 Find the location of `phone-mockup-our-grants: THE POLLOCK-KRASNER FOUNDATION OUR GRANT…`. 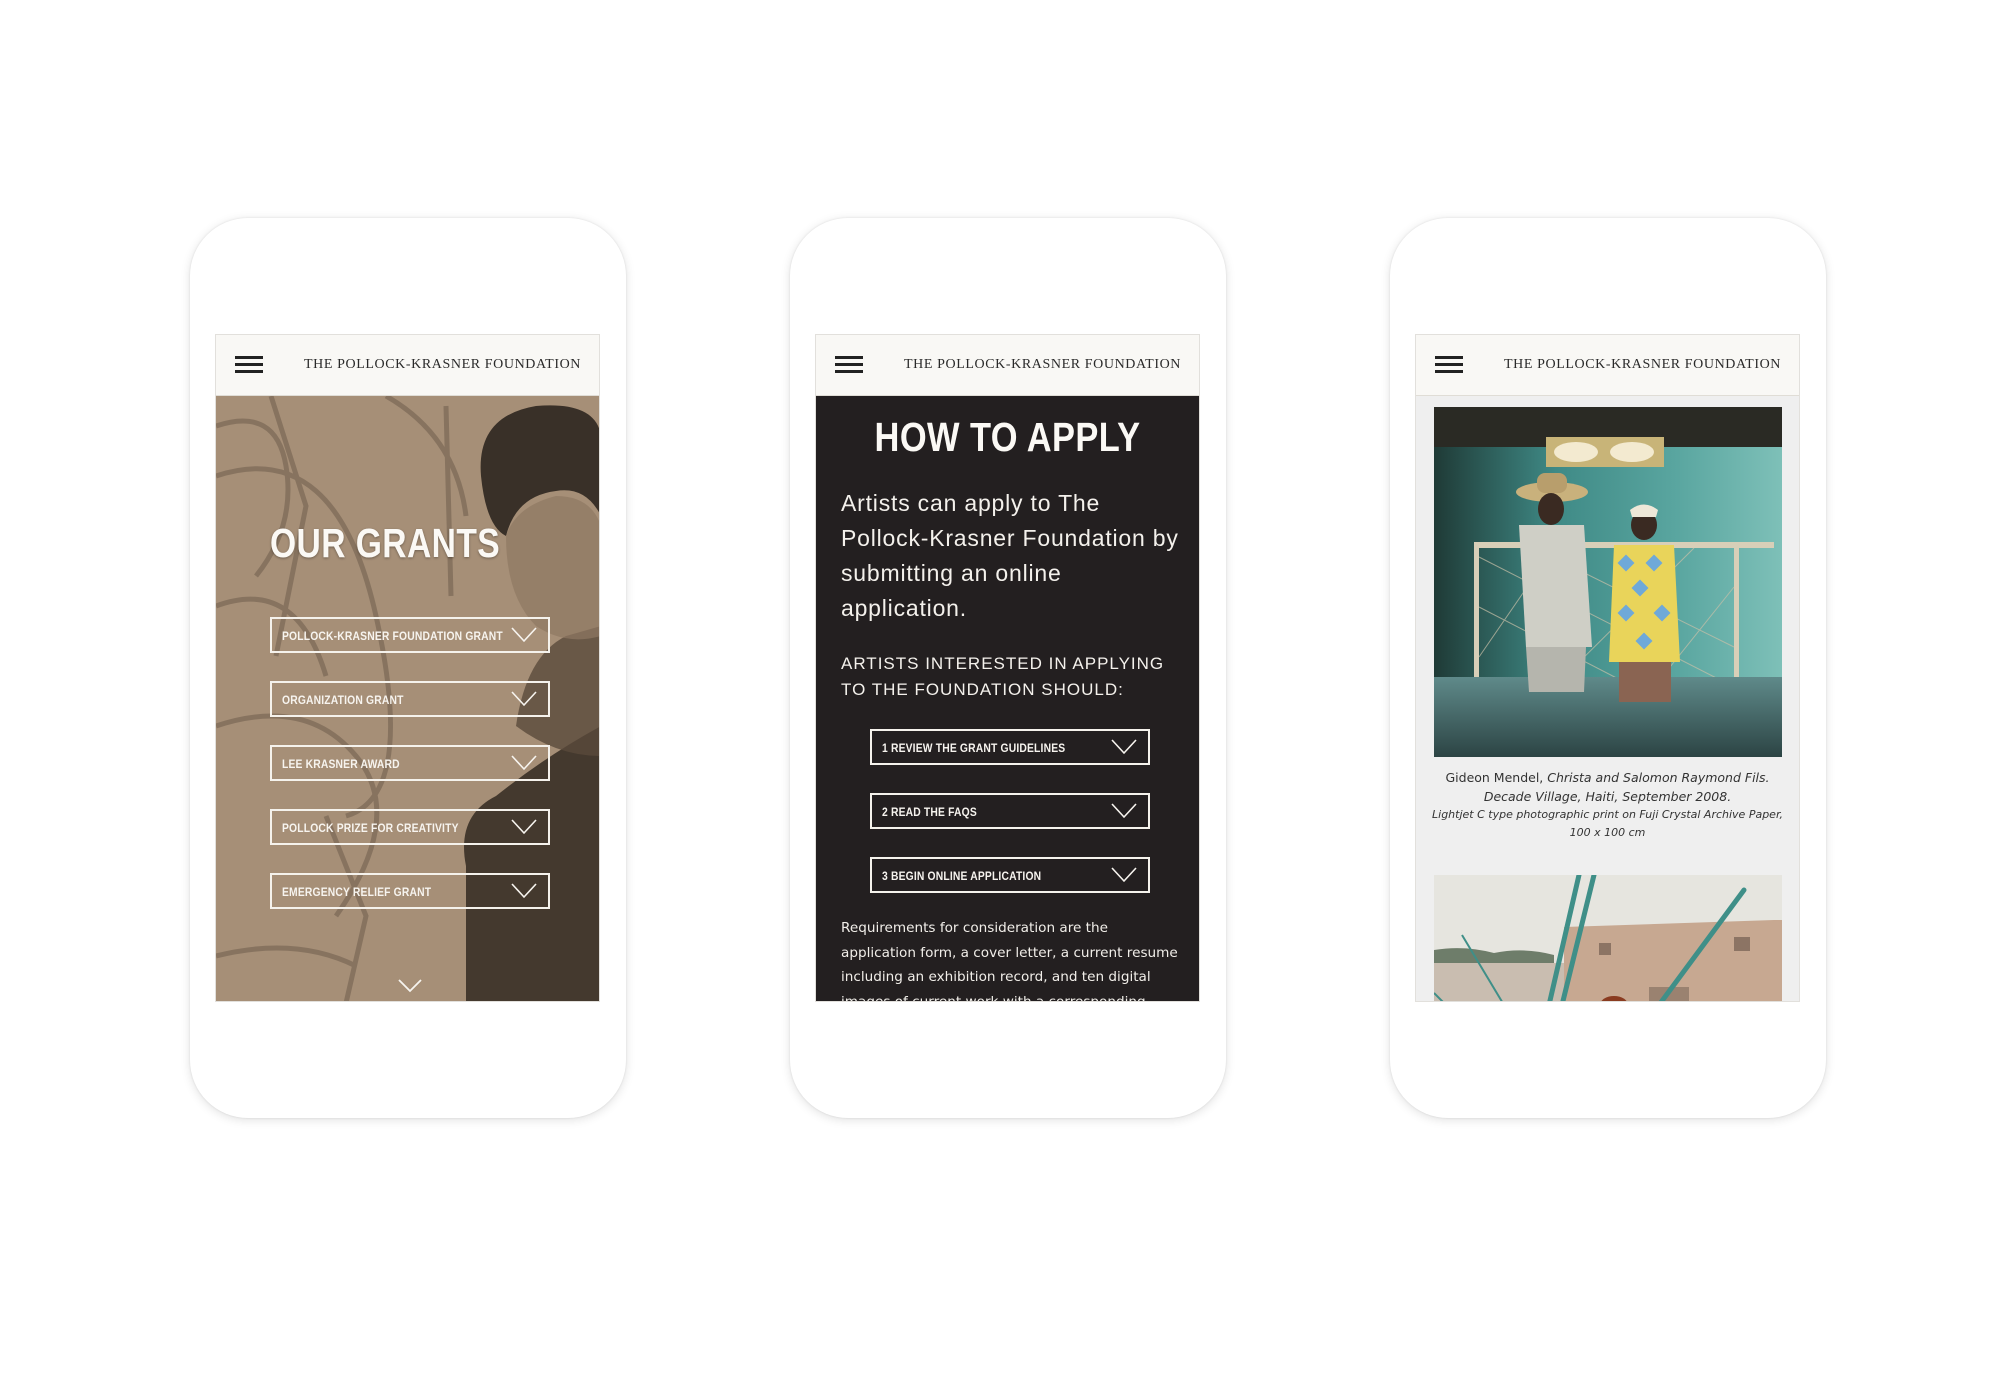

phone-mockup-our-grants: THE POLLOCK-KRASNER FOUNDATION OUR GRANT… is located at coordinates (408, 668).